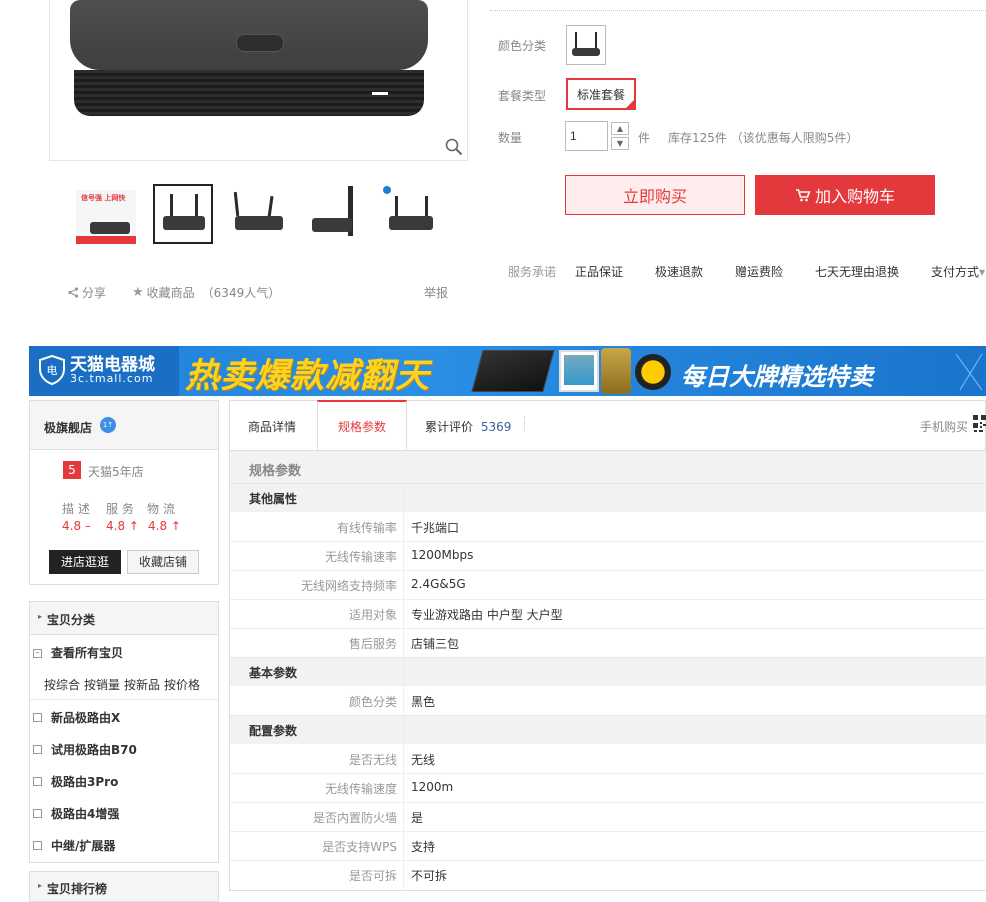 Image resolution: width=986 pixels, height=902 pixels. I want to click on add-to-cart-label: 加入购物车, so click(854, 196).